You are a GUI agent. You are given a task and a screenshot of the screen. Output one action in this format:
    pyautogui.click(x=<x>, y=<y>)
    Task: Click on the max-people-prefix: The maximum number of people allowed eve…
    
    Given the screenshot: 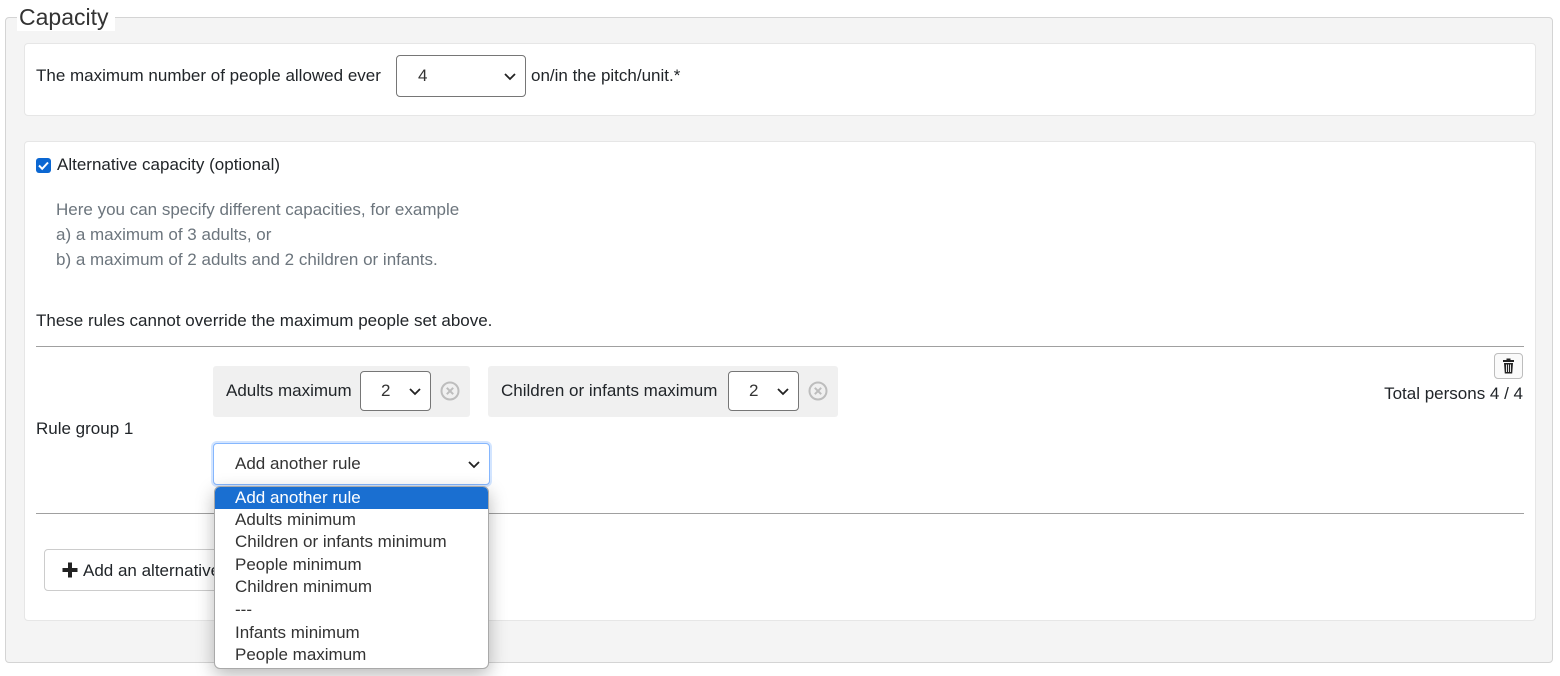 What is the action you would take?
    pyautogui.click(x=208, y=75)
    